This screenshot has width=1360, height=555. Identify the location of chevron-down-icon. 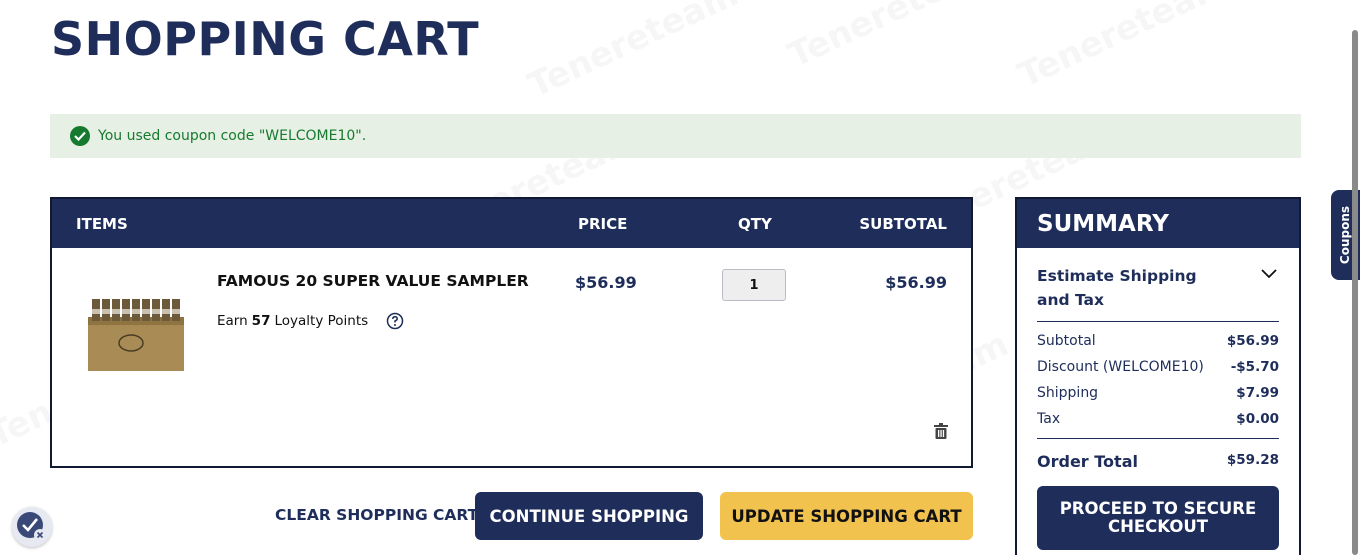
(1269, 274).